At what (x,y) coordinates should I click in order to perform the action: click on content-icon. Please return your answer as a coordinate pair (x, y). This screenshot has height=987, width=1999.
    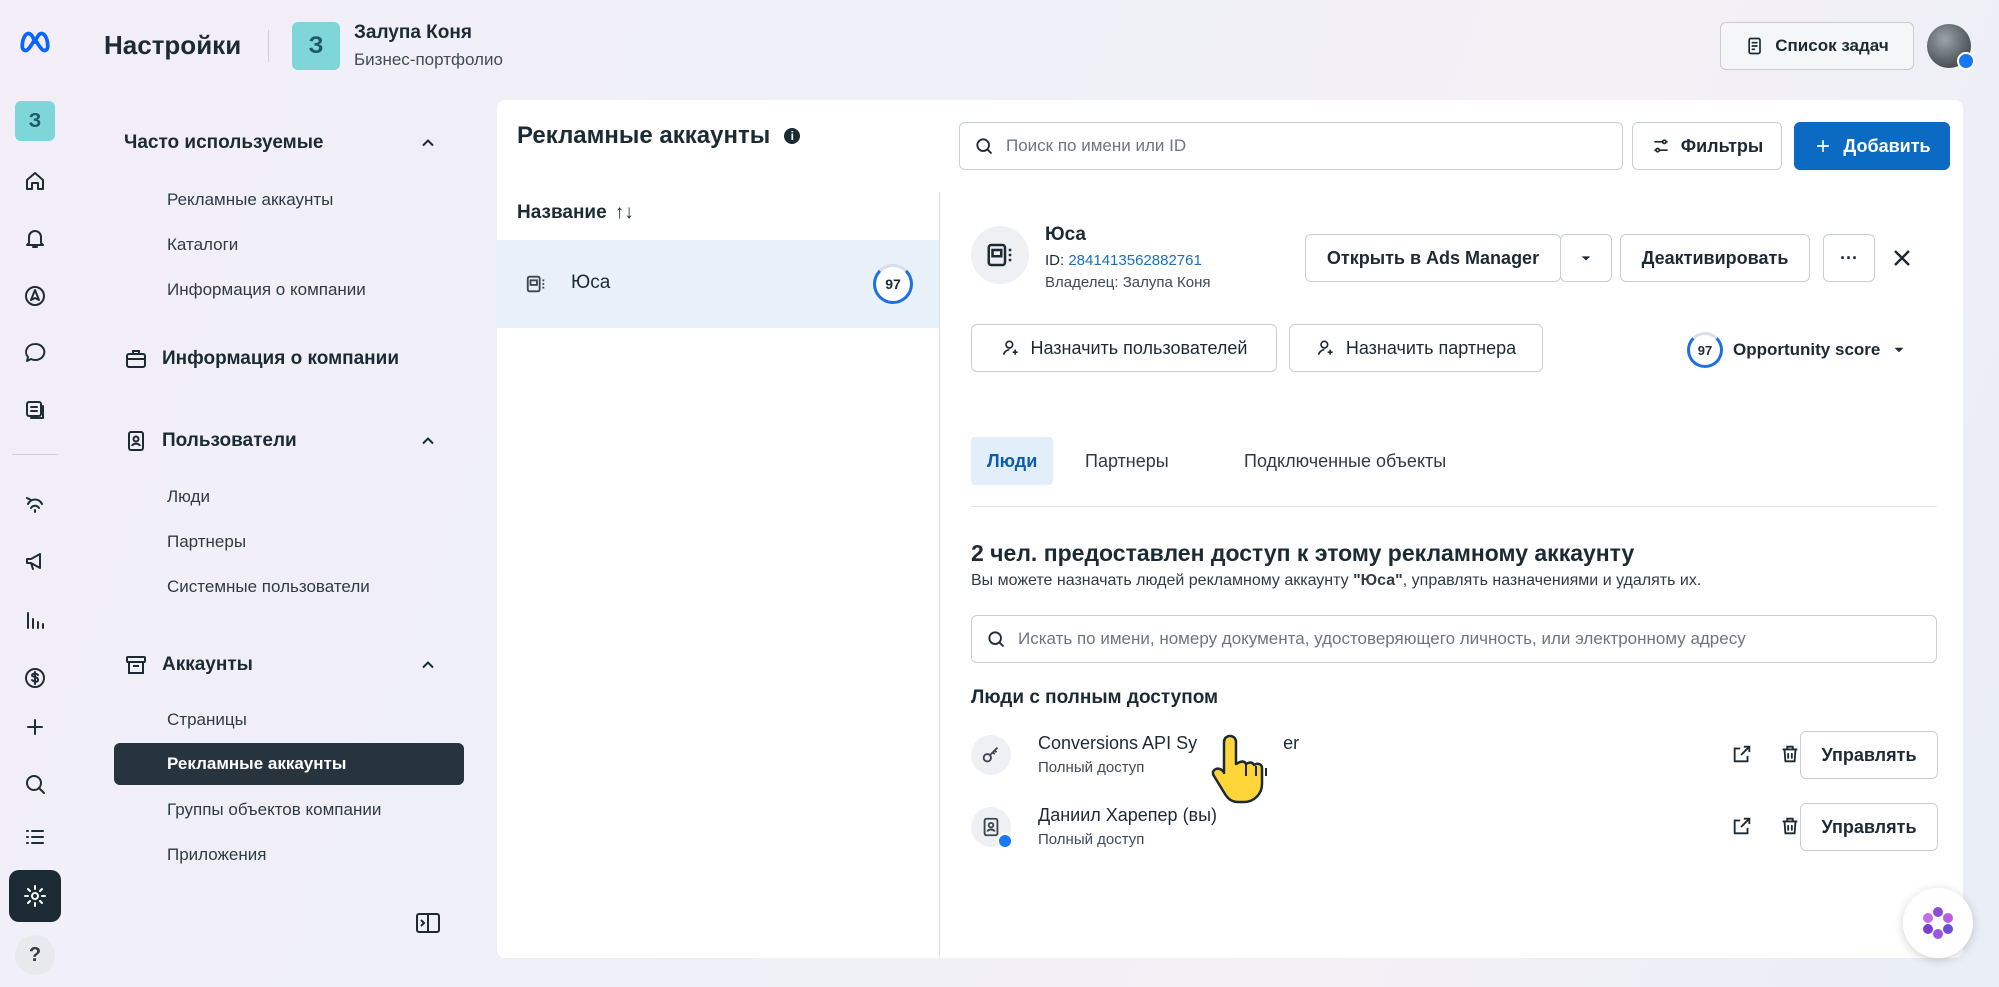
    Looking at the image, I should click on (35, 410).